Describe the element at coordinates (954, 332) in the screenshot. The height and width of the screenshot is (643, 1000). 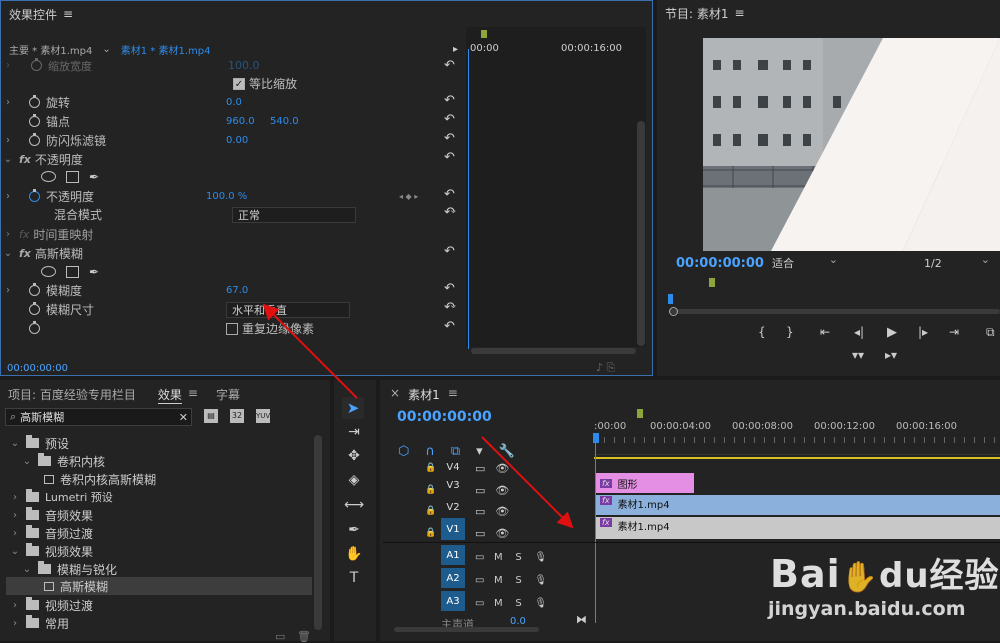
I see `go-to-out-icon: ⇥` at that location.